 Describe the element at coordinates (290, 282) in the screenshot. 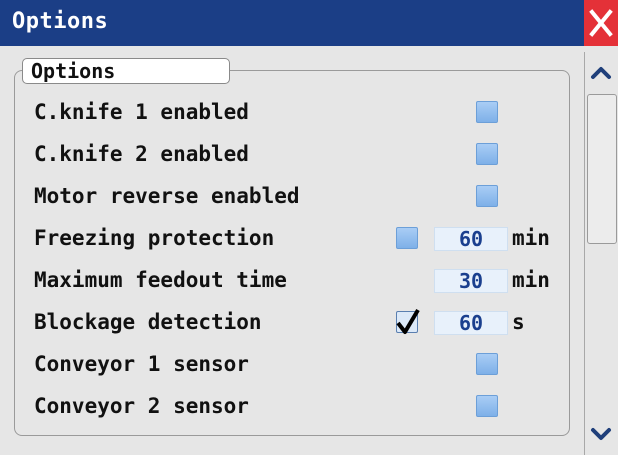

I see `option-row-max-feedout: Maximum feedout time 30 min` at that location.